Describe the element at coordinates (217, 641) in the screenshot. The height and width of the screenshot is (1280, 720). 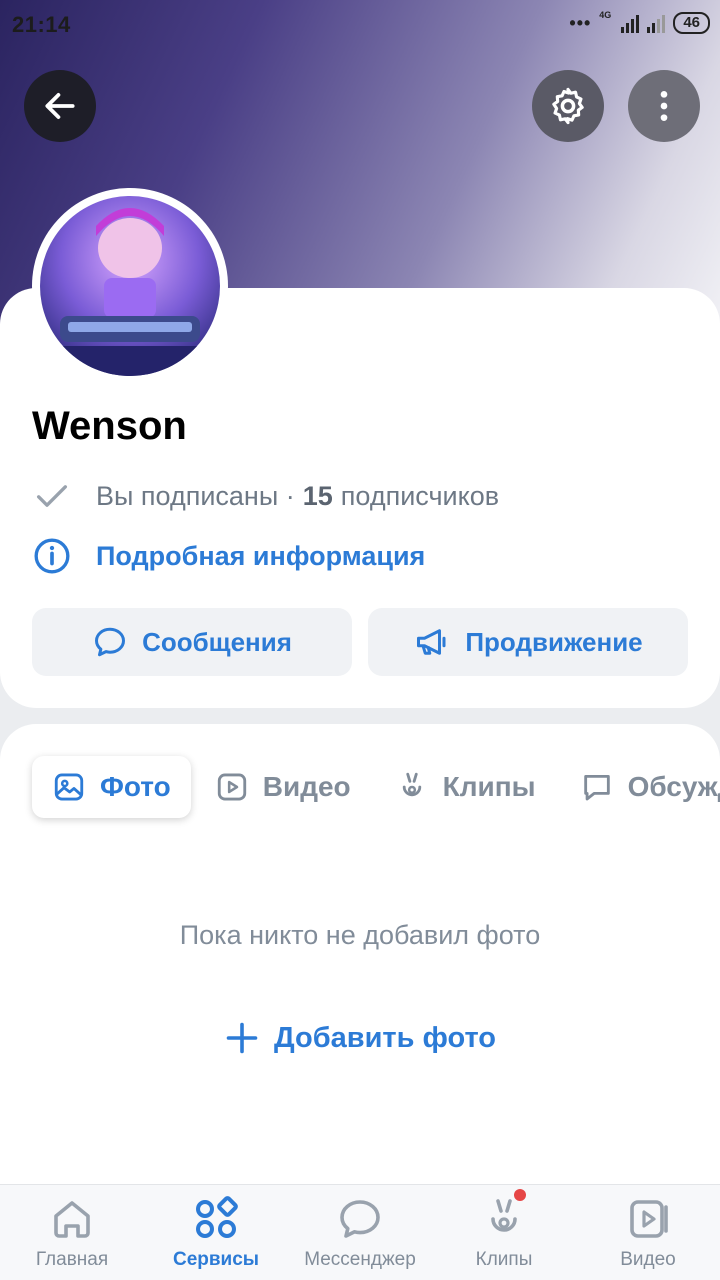
I see `messages-label: Сообщения` at that location.